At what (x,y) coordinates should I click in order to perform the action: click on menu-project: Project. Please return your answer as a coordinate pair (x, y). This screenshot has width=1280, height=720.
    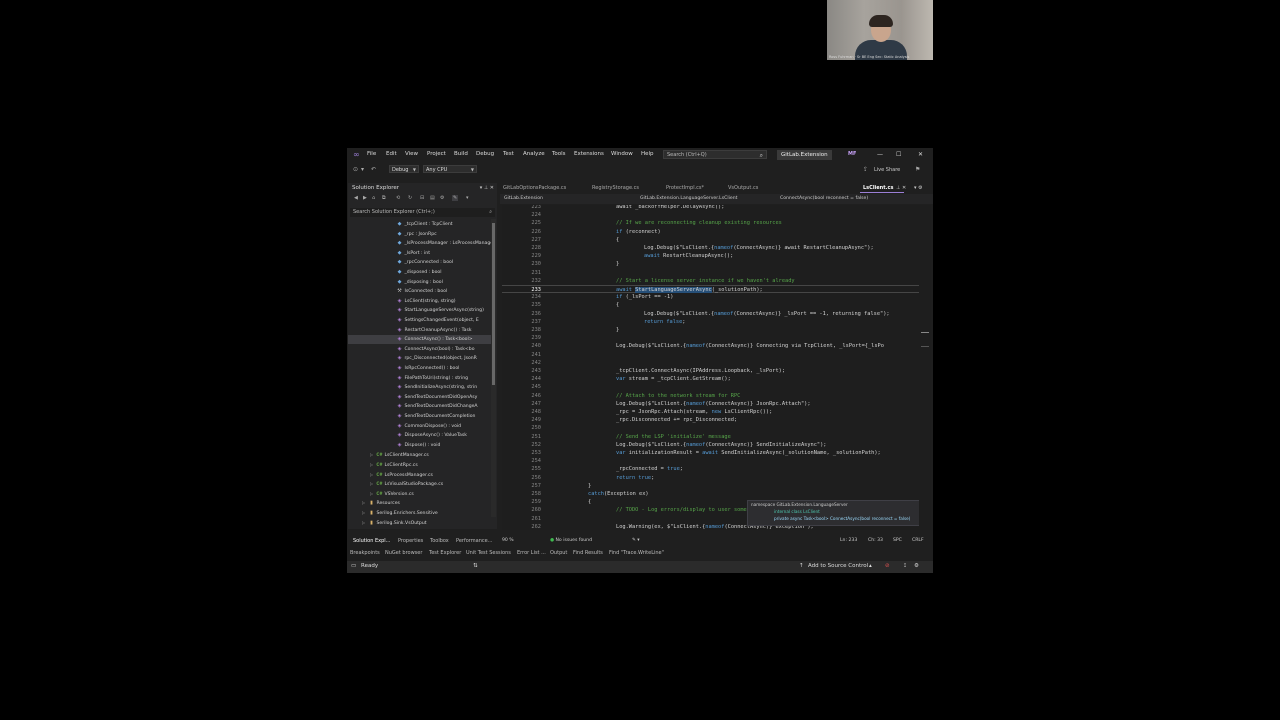
    Looking at the image, I should click on (436, 154).